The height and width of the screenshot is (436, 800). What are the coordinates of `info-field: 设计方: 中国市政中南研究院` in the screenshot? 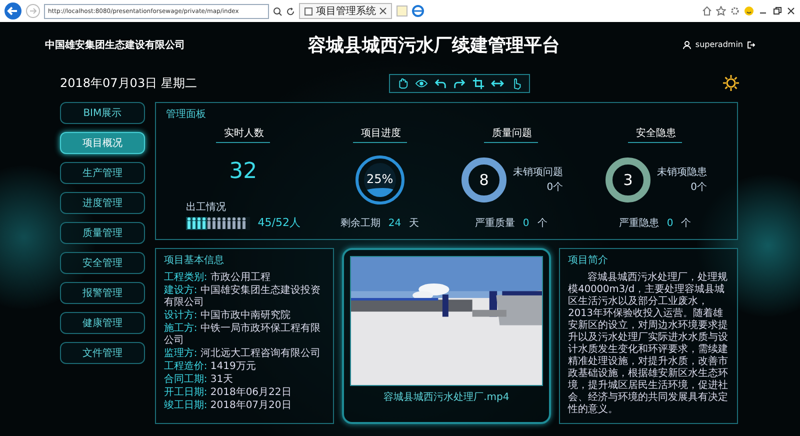 It's located at (244, 316).